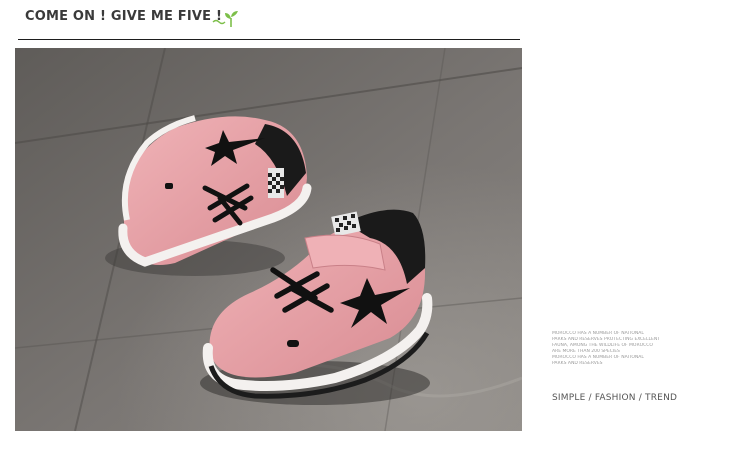  Describe the element at coordinates (615, 398) in the screenshot. I see `tagline: SIMPLE / FASHION / TREND` at that location.